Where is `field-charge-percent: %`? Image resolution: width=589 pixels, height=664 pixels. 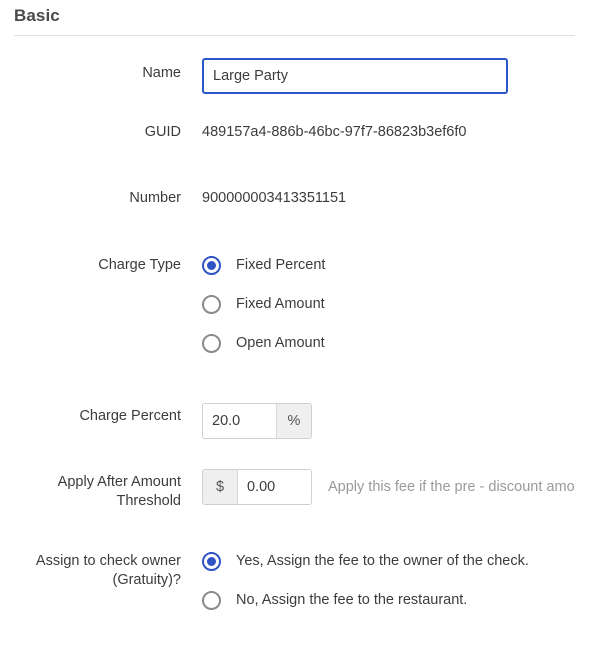
field-charge-percent: % is located at coordinates (385, 417).